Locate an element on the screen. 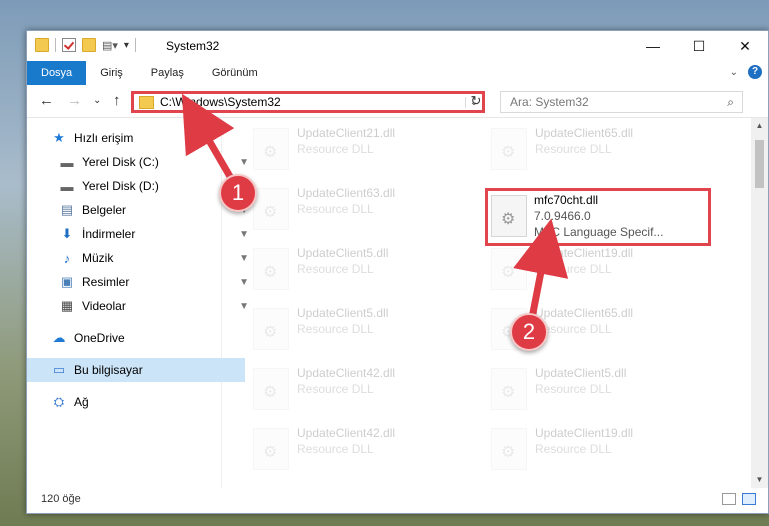  file-tile: UpdateClient65.dll Resource DLL is located at coordinates (598, 149).